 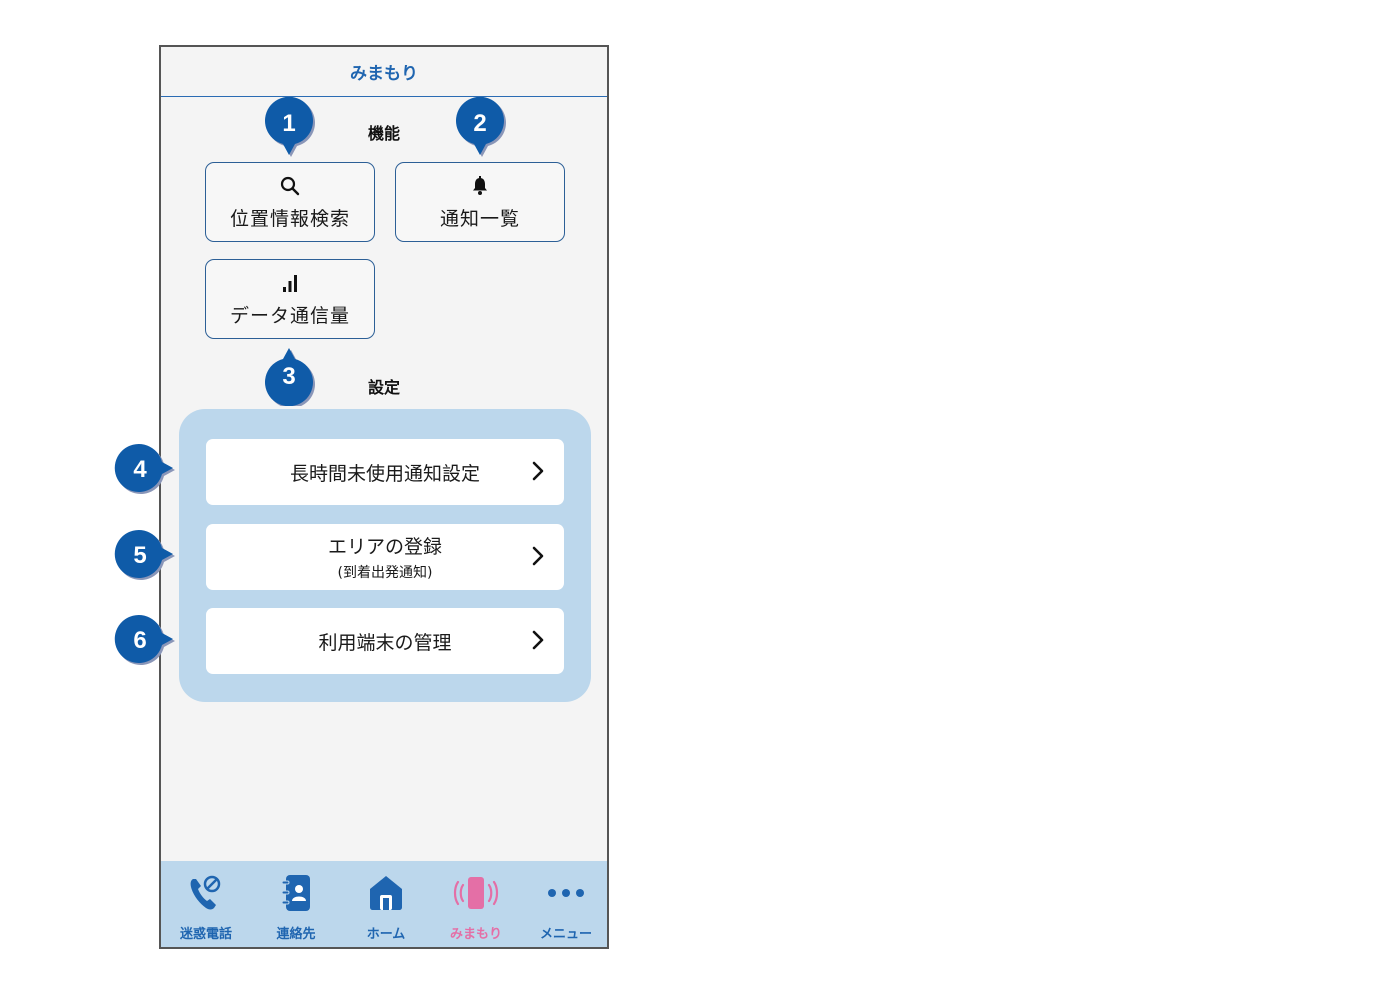 I want to click on search-icon, so click(x=290, y=186).